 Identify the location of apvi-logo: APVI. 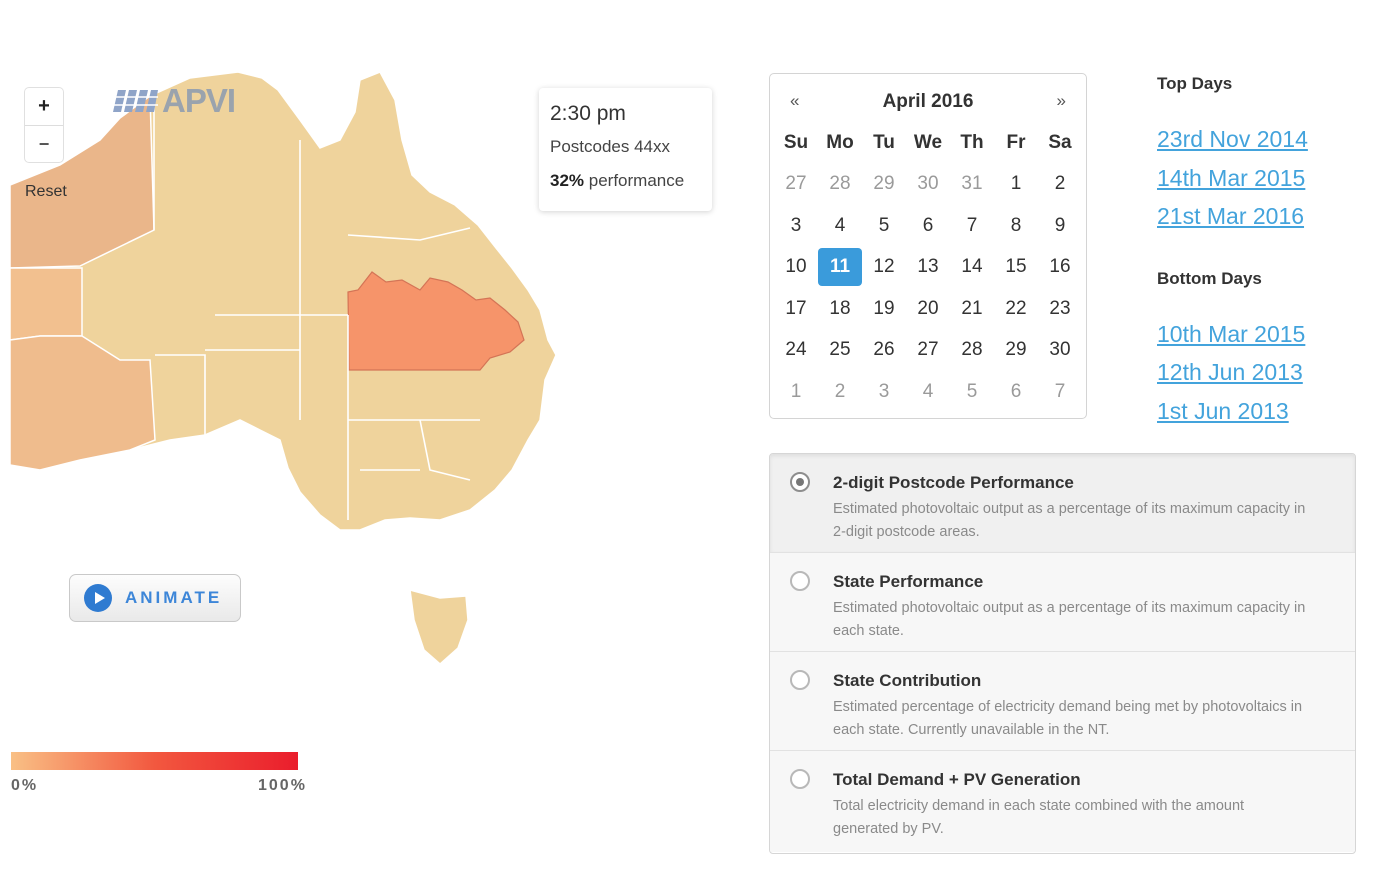
(174, 101).